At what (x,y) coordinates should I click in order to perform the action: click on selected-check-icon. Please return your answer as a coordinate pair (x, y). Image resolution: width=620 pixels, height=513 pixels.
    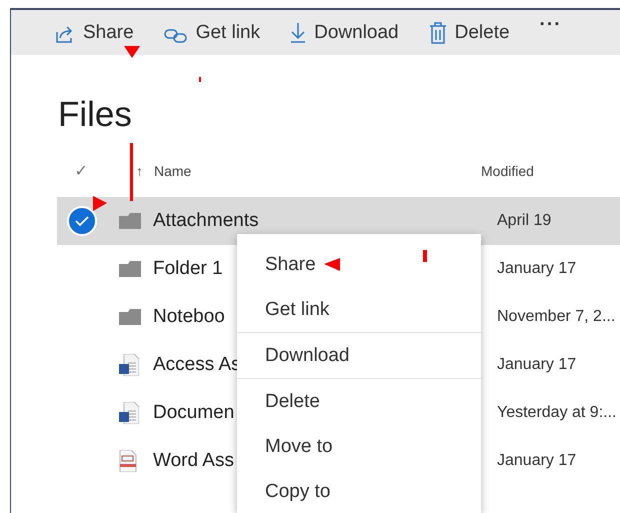
    Looking at the image, I should click on (82, 221).